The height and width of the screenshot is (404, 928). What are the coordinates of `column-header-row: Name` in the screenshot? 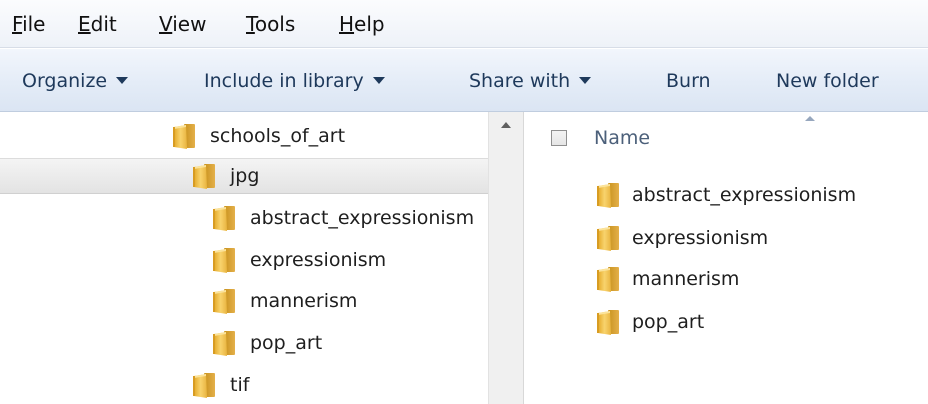 It's located at (726, 137).